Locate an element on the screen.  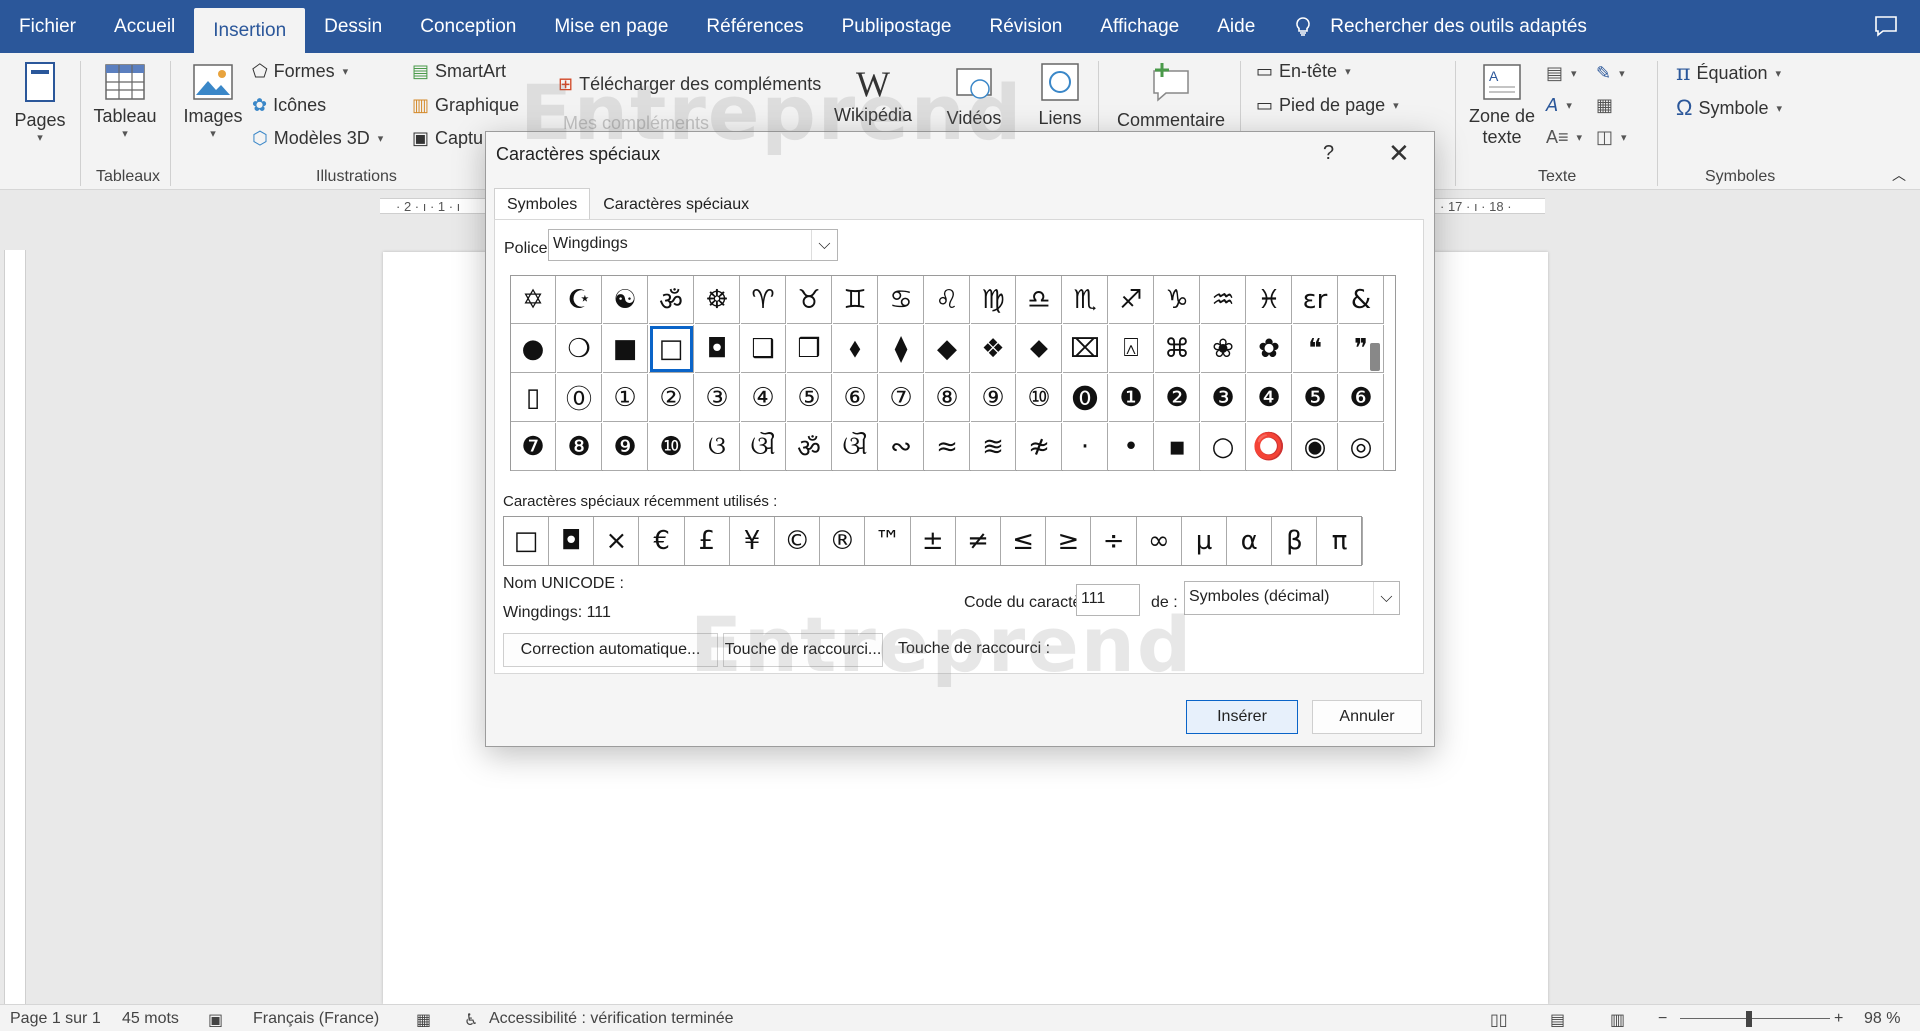
symbol-cell: ⑨ is located at coordinates (993, 398).